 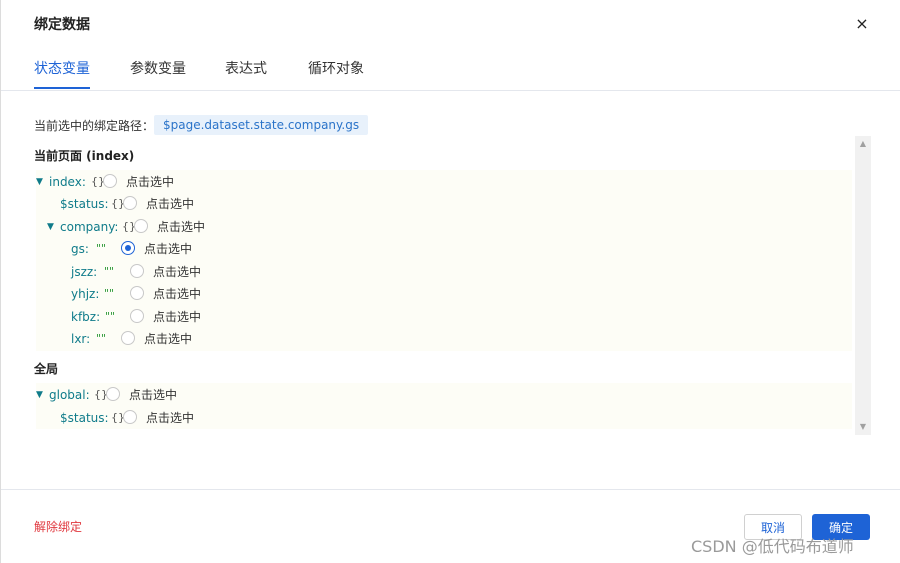 I want to click on section-title-global: 全局, so click(x=46, y=369).